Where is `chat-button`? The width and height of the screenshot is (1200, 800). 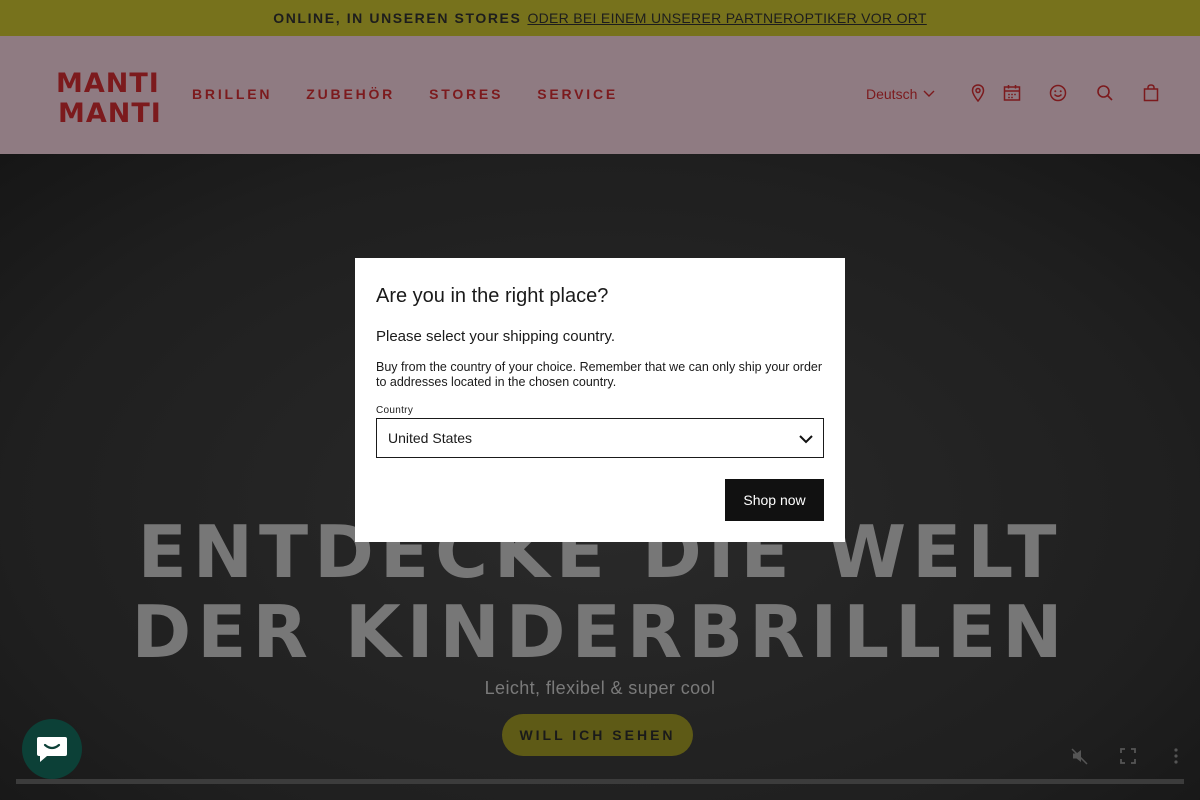 chat-button is located at coordinates (52, 749).